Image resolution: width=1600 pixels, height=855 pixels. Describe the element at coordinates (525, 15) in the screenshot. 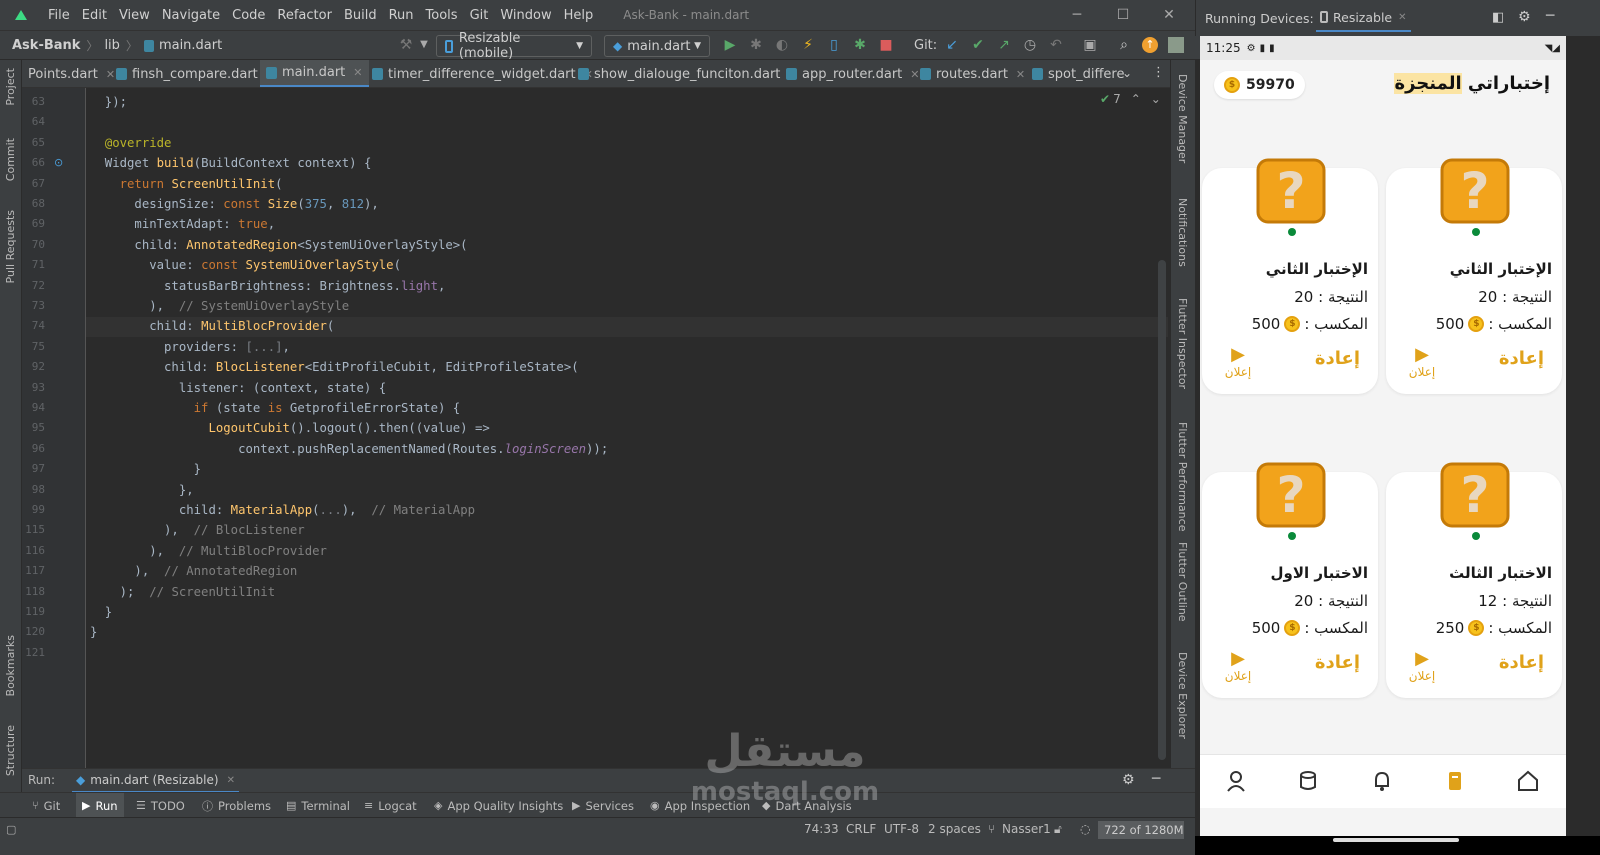

I see `menu-window: Window` at that location.